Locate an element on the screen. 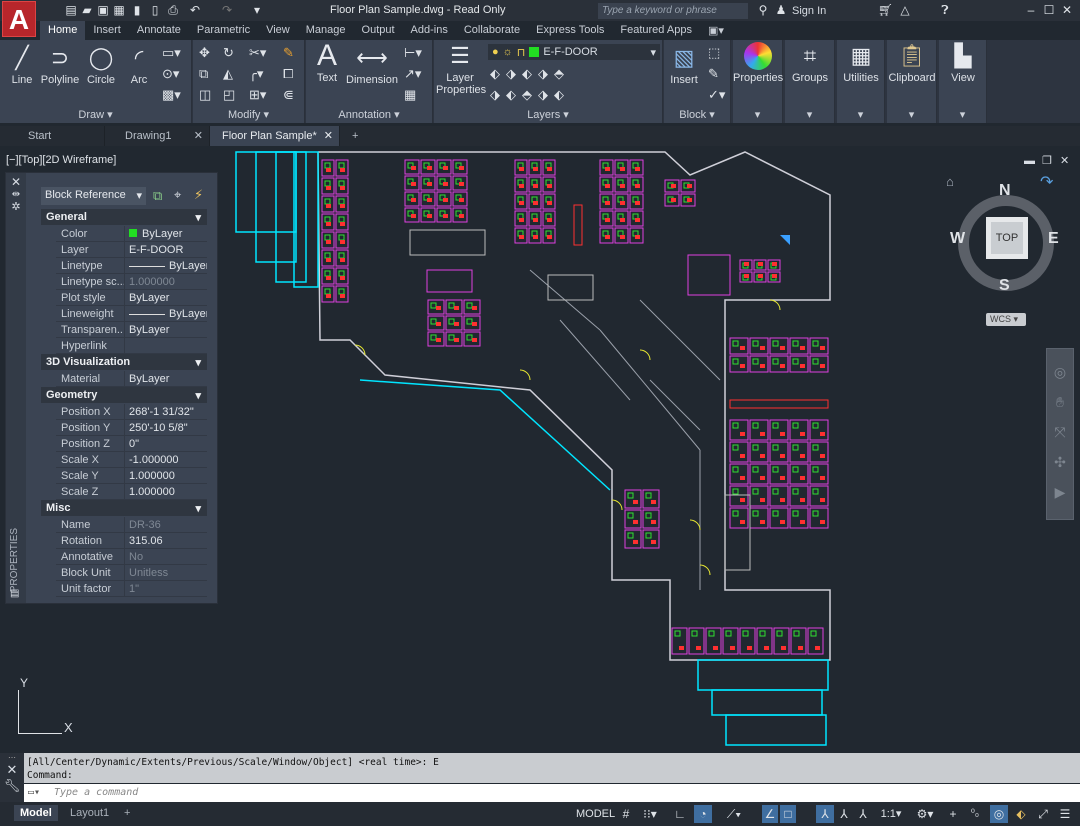  layer-dropdown: ● ☼ ⊓ E-F-DOOR ▾ is located at coordinates (574, 52).